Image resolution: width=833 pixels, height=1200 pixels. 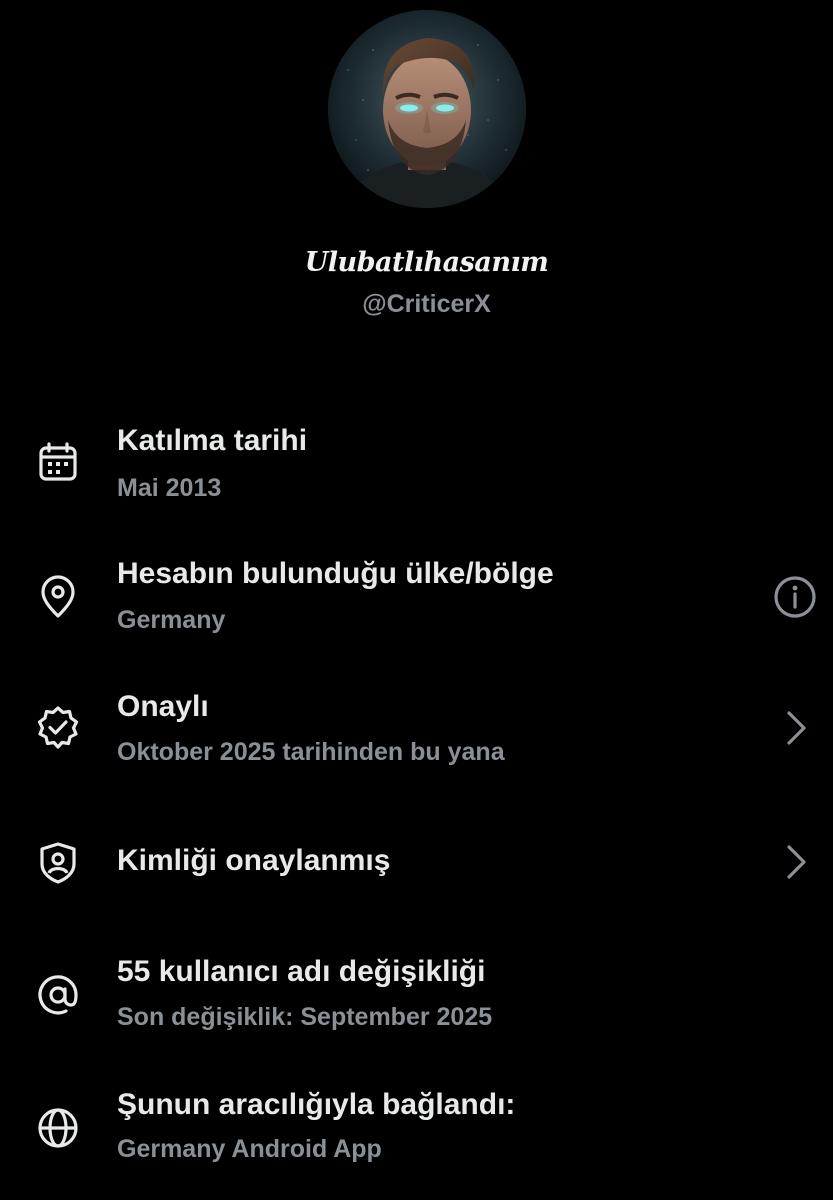 I want to click on connected-via-value: Germany Android App, so click(x=249, y=1149).